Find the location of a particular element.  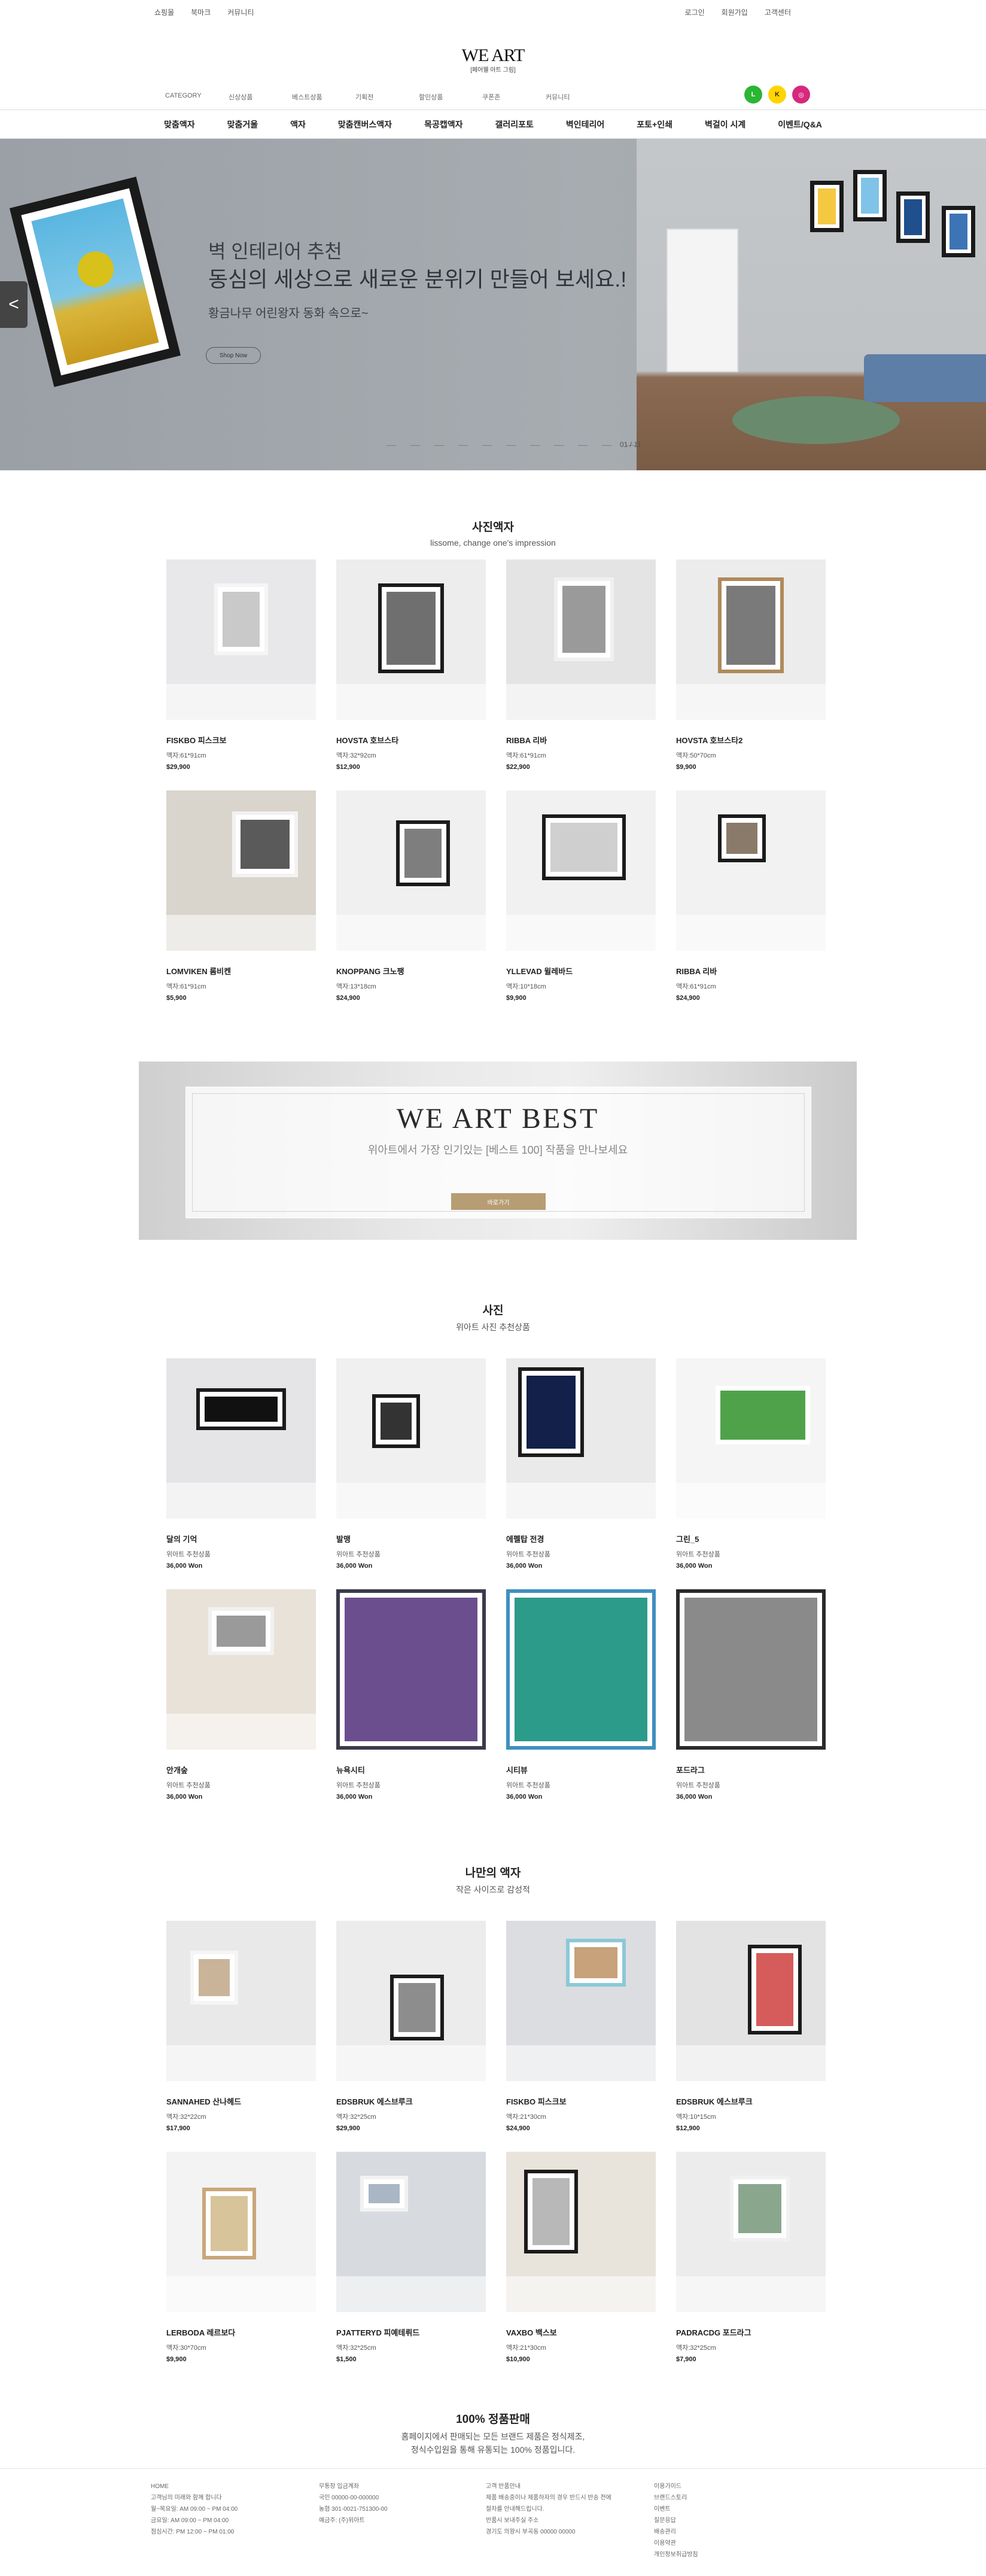

product-card: KNOPPANG 크노팽 액자:13*18cm $24,900 is located at coordinates (411, 905).